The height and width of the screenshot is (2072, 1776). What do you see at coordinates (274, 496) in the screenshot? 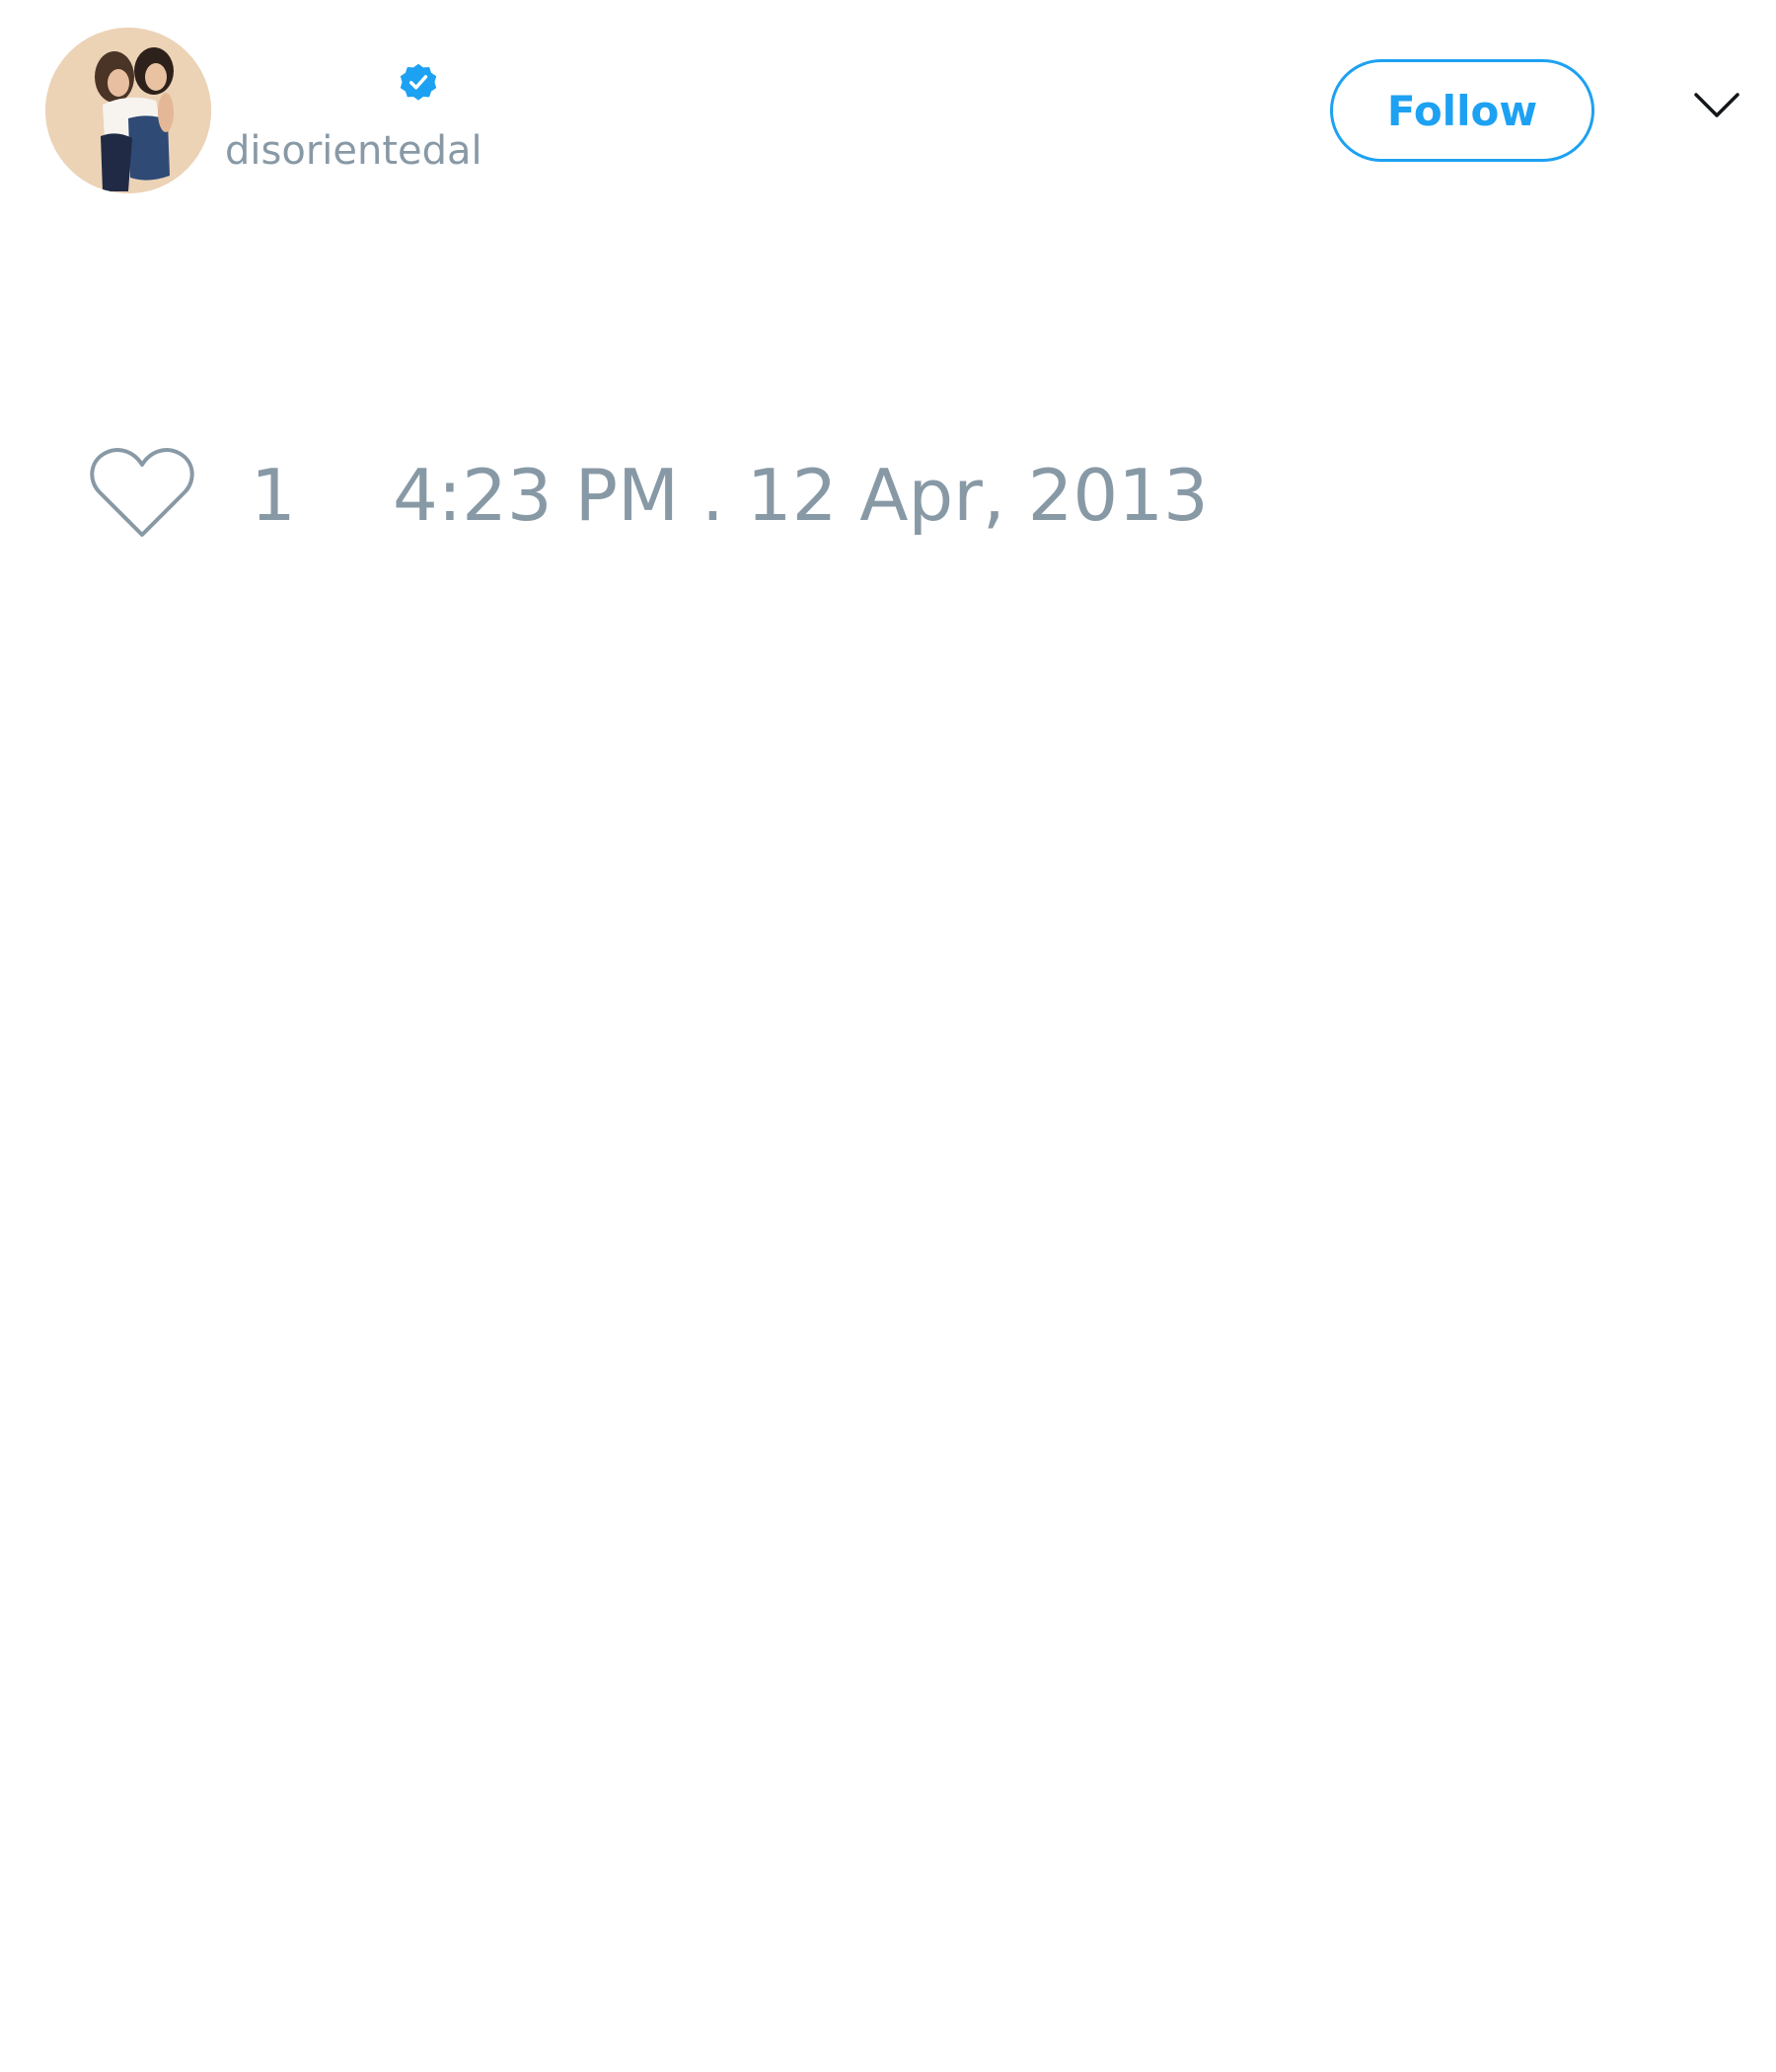
I see `like-count: 1` at bounding box center [274, 496].